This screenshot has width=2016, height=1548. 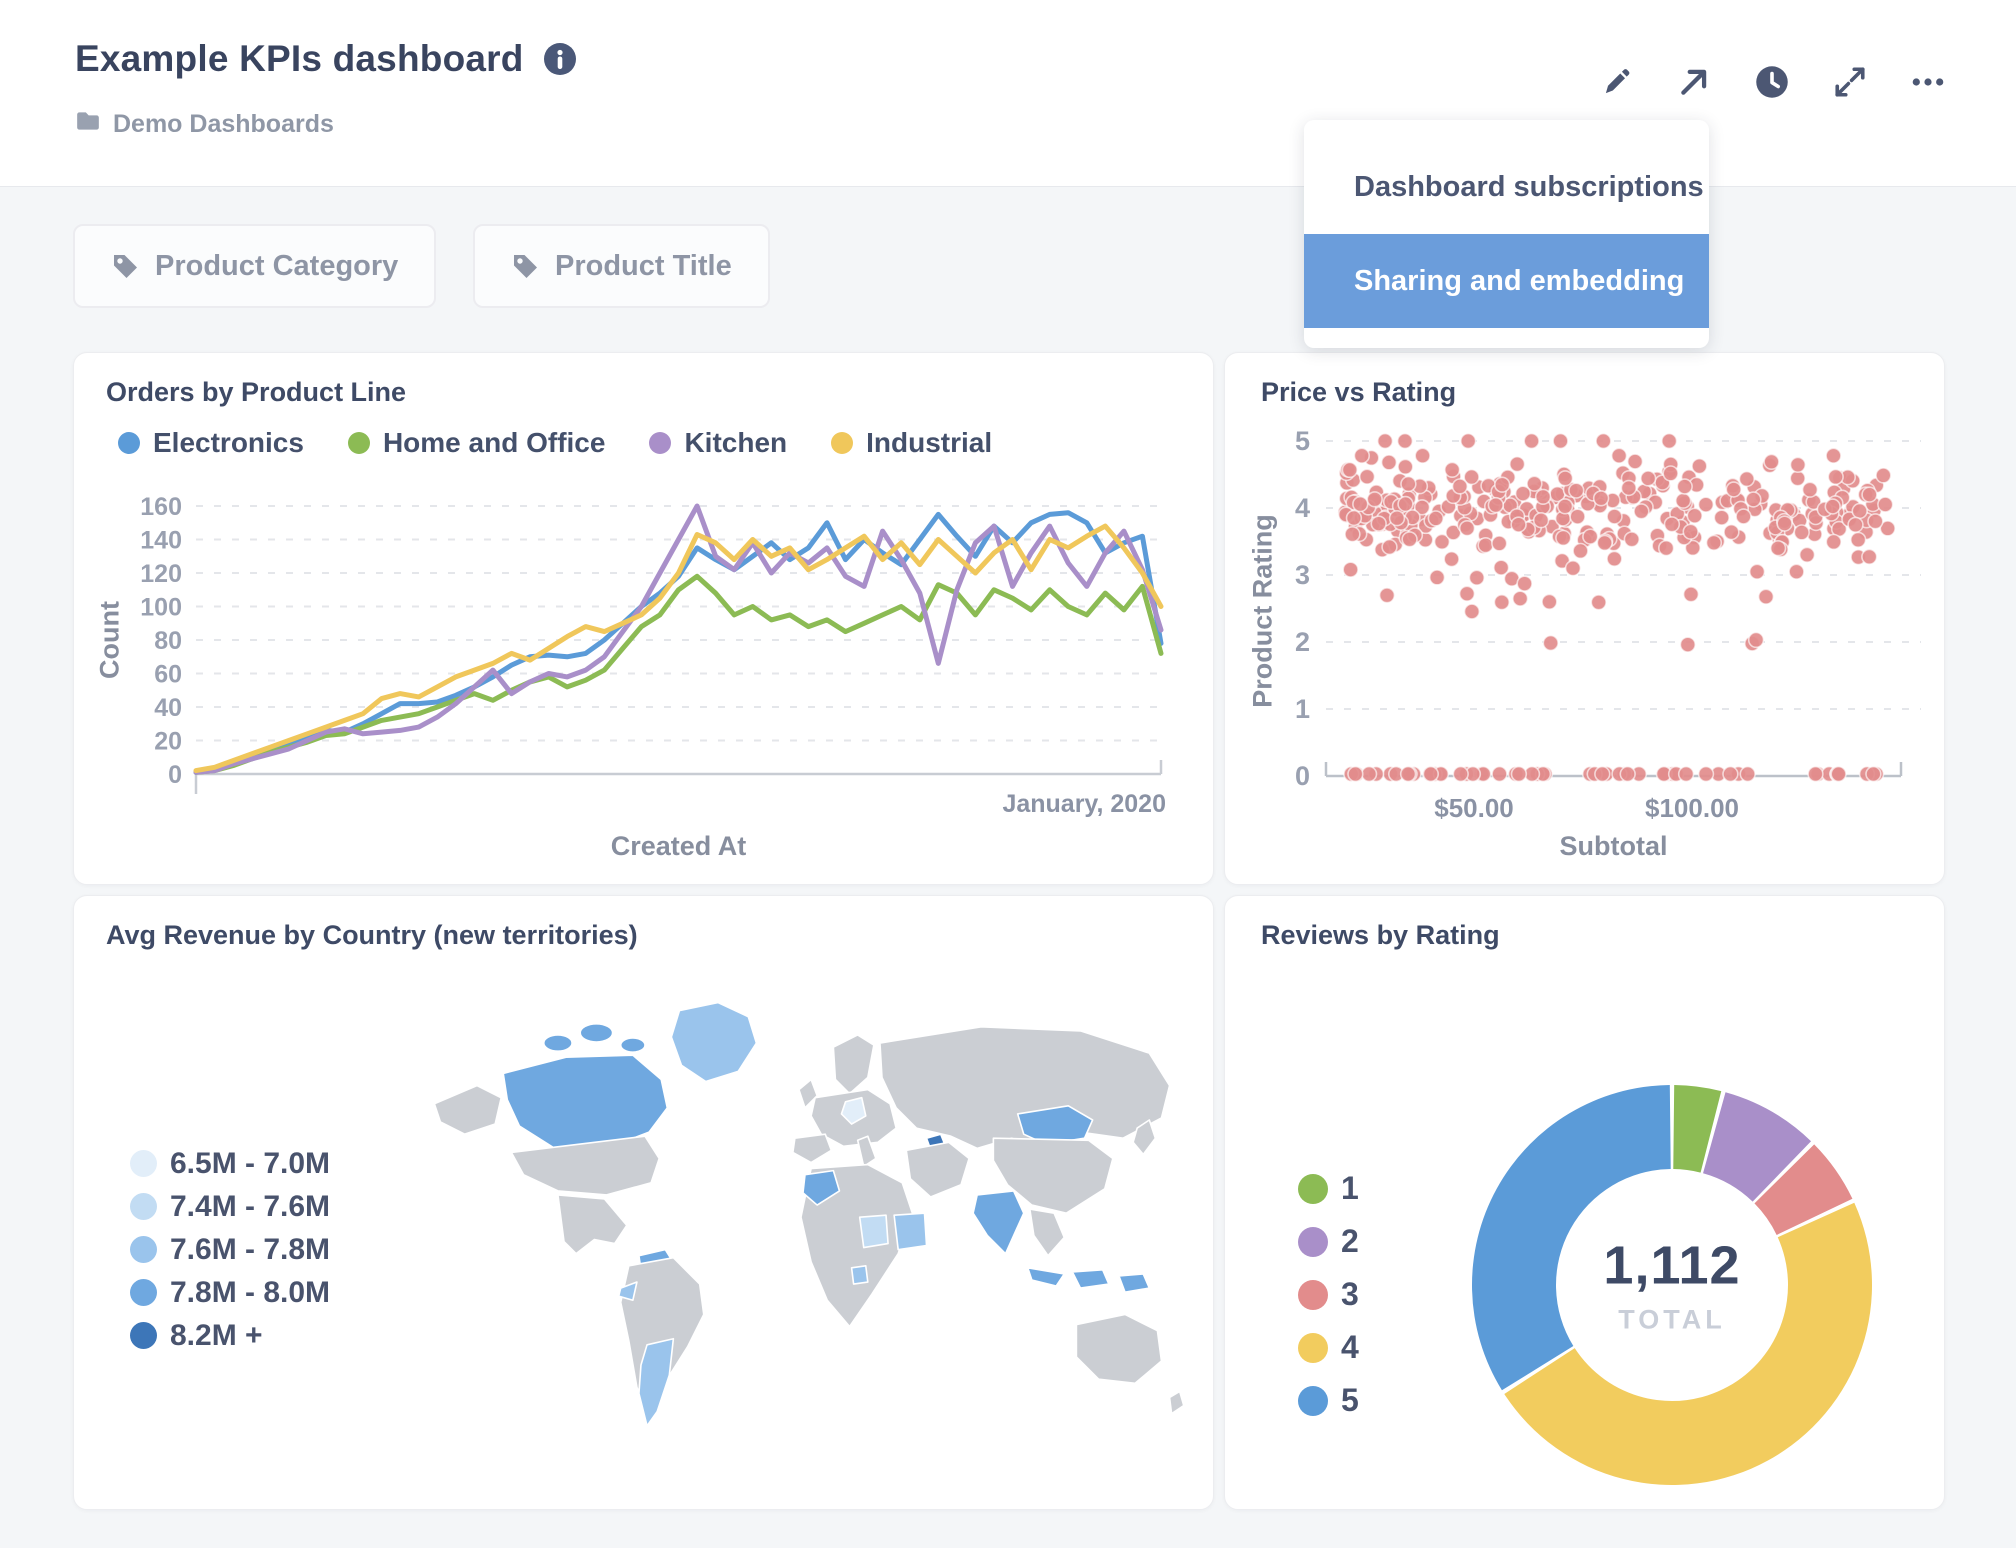 I want to click on country-sudan, so click(x=910, y=1231).